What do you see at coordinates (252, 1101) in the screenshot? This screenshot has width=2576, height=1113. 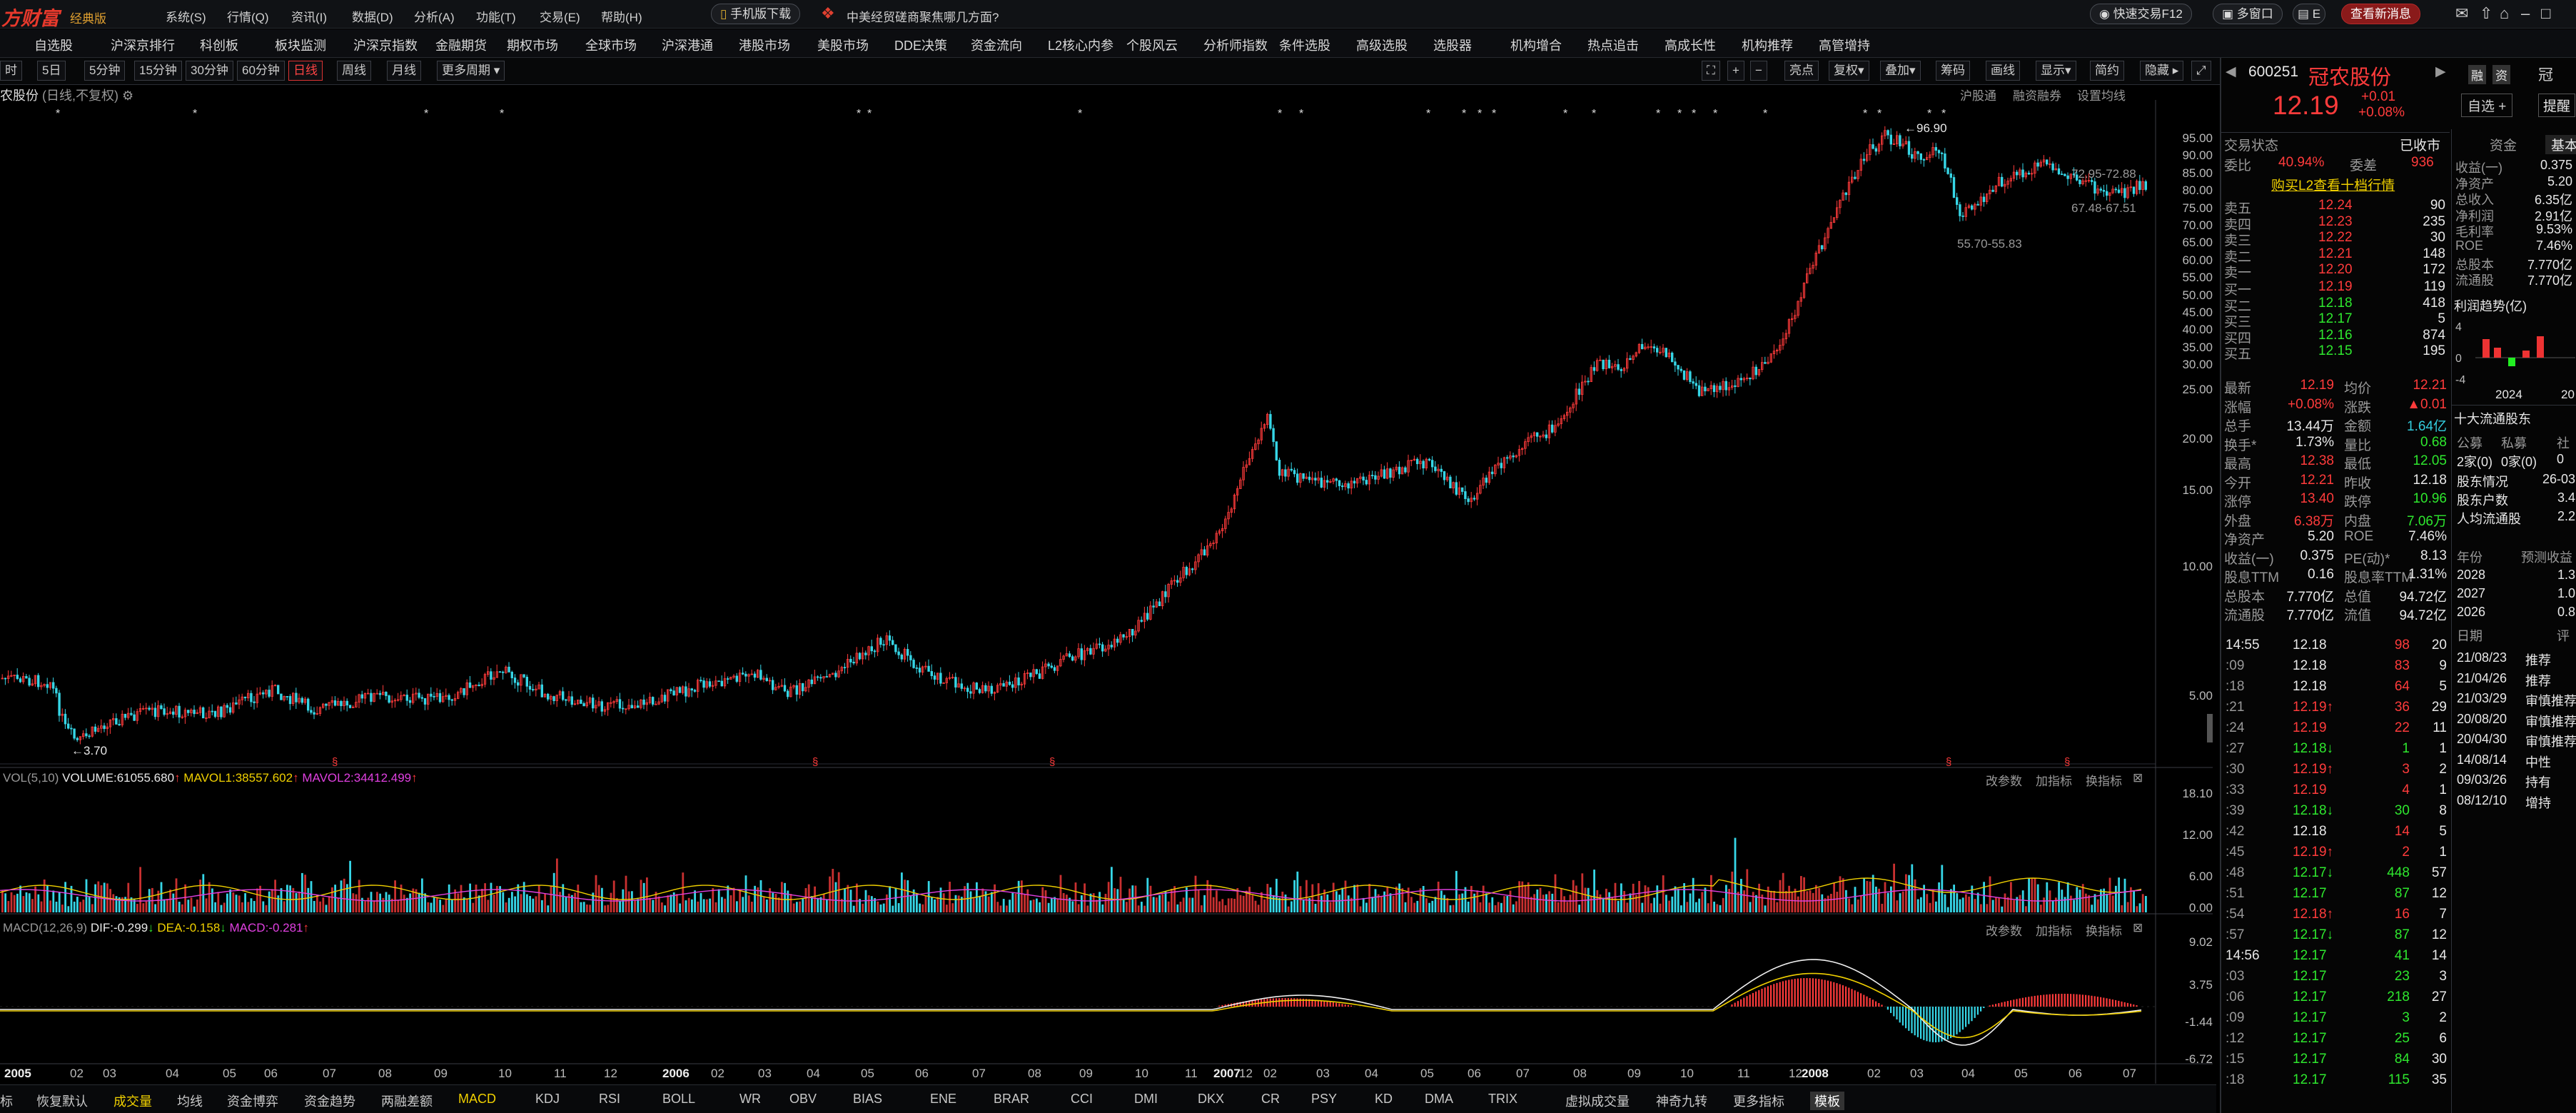 I see `indicator-tab: 资金博弈` at bounding box center [252, 1101].